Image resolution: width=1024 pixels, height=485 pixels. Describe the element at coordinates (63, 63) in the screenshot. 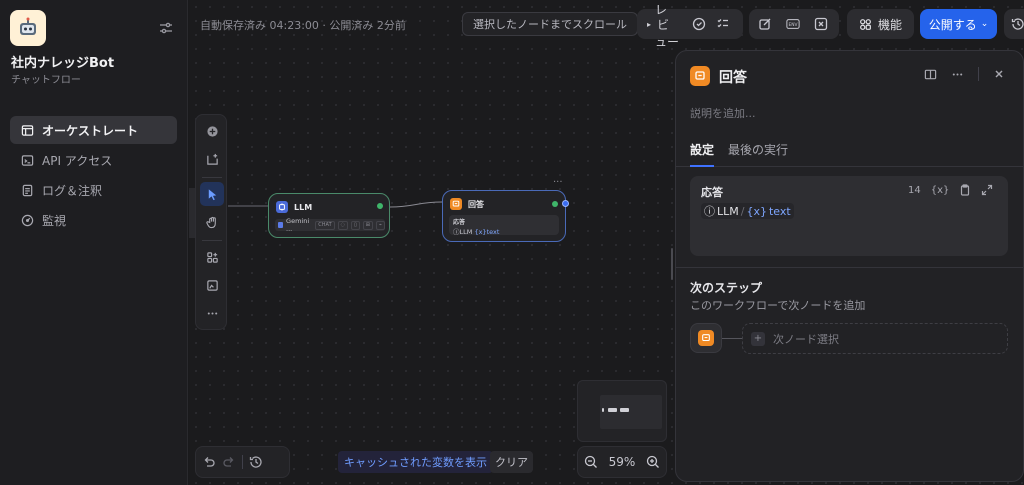

I see `app-name: 社内ナレッジBot` at that location.